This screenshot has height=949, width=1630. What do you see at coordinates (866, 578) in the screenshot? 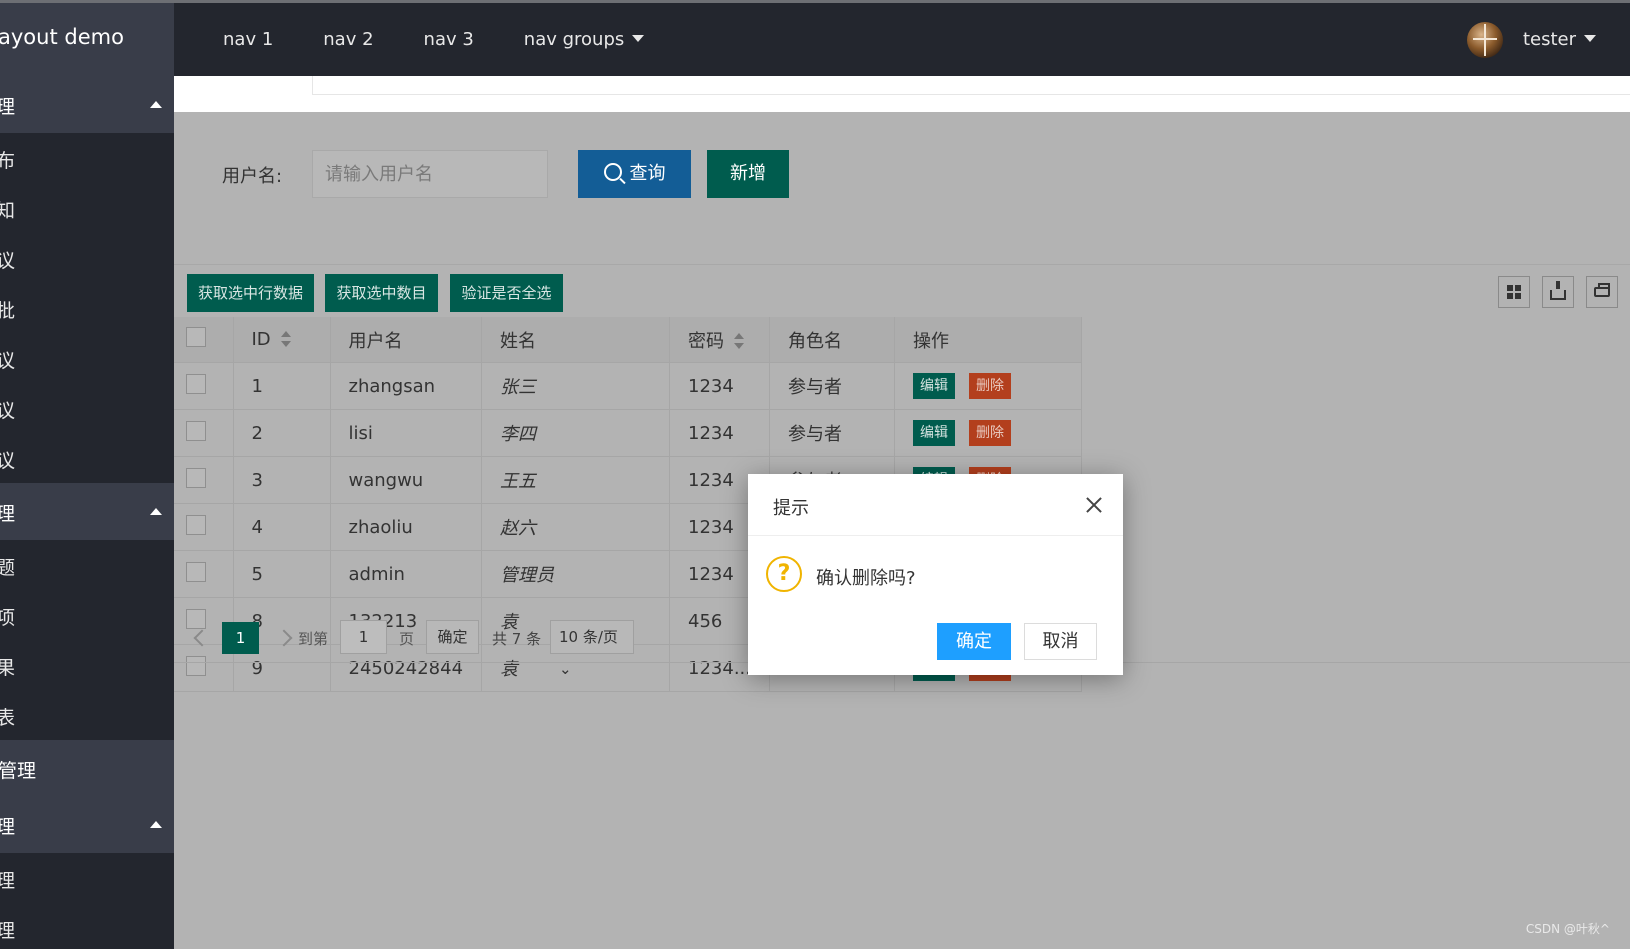
I see `dialog-message: 确认删除吗?` at bounding box center [866, 578].